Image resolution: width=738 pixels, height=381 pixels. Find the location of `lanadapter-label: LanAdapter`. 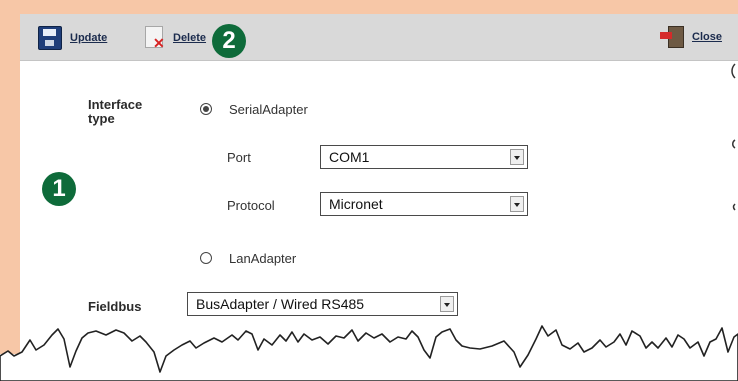

lanadapter-label: LanAdapter is located at coordinates (263, 258).